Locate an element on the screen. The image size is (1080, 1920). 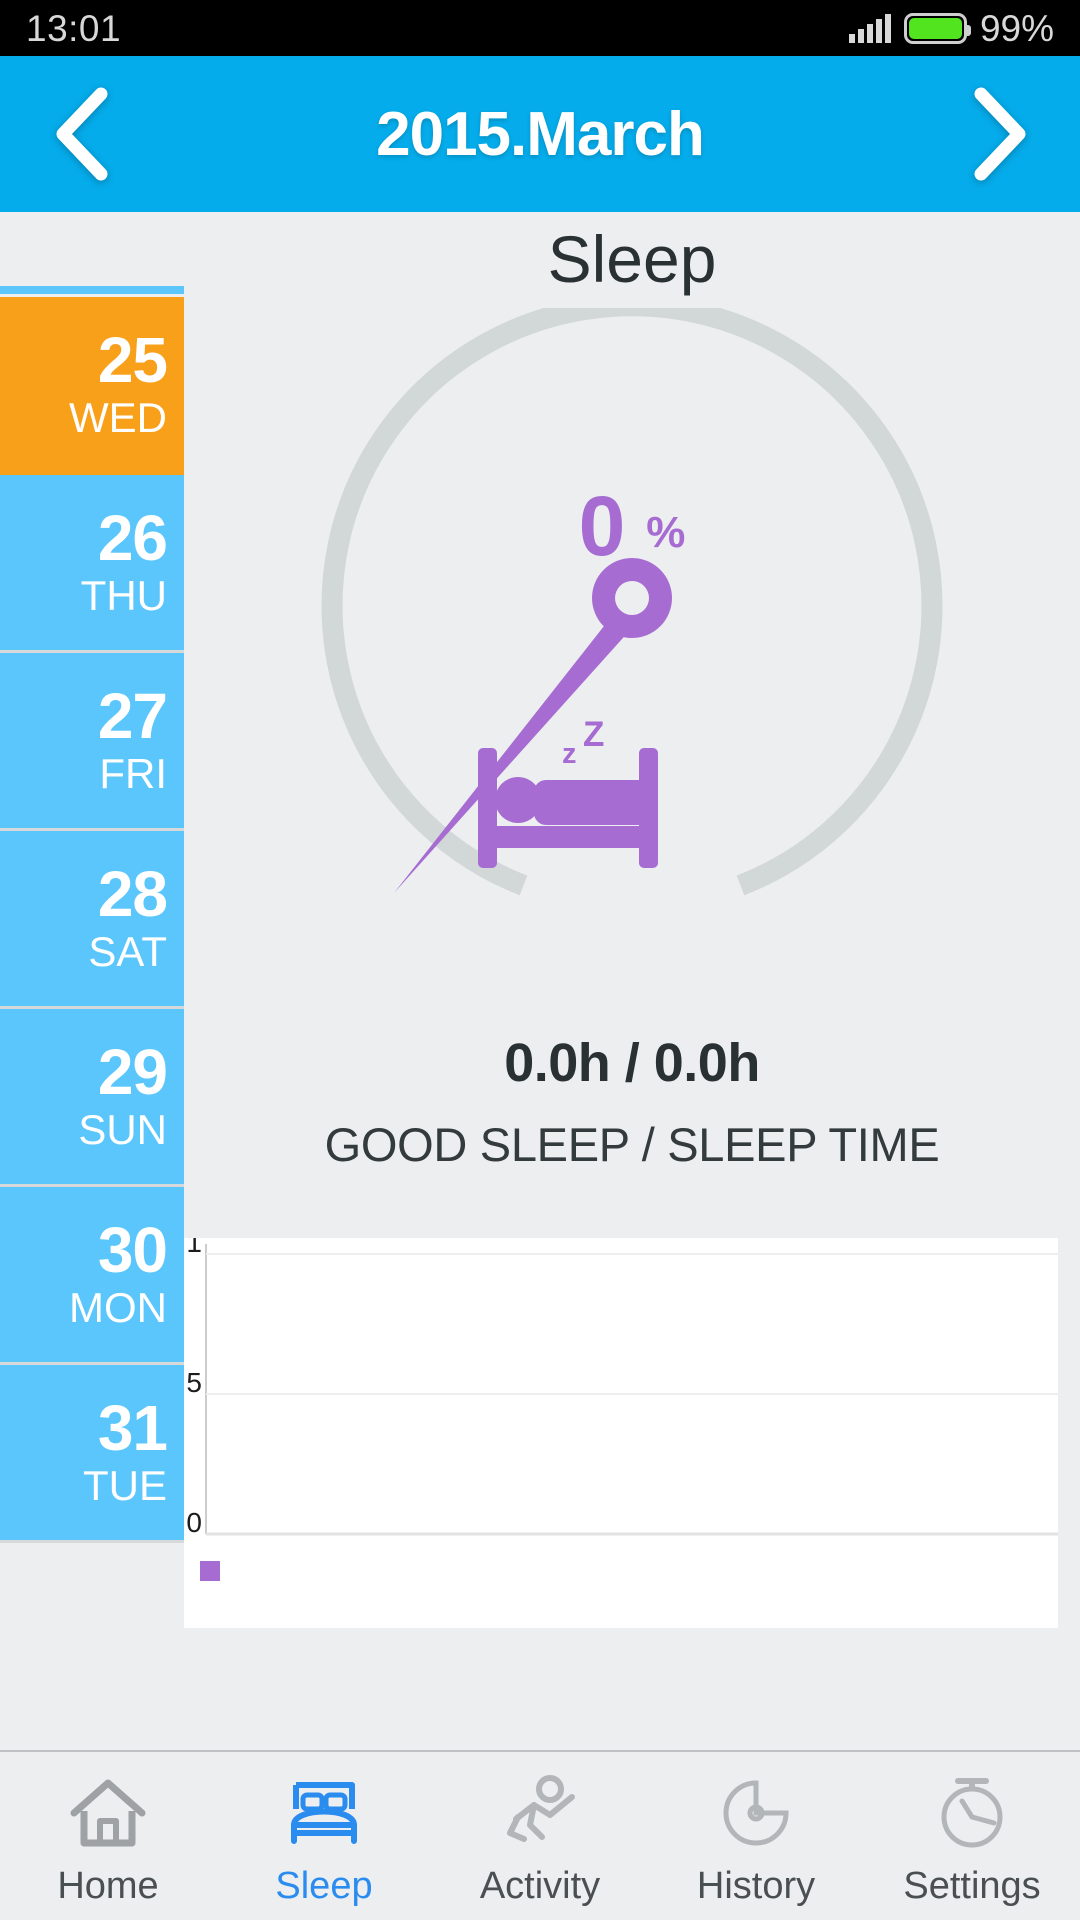
tab-label: Home is located at coordinates (108, 1886).